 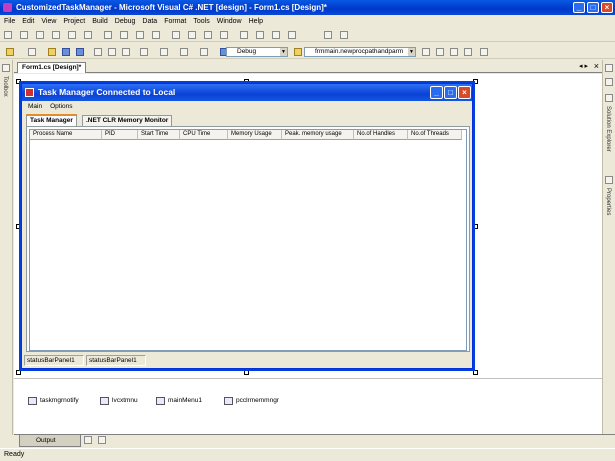 I want to click on menu-data: Data, so click(x=149, y=22).